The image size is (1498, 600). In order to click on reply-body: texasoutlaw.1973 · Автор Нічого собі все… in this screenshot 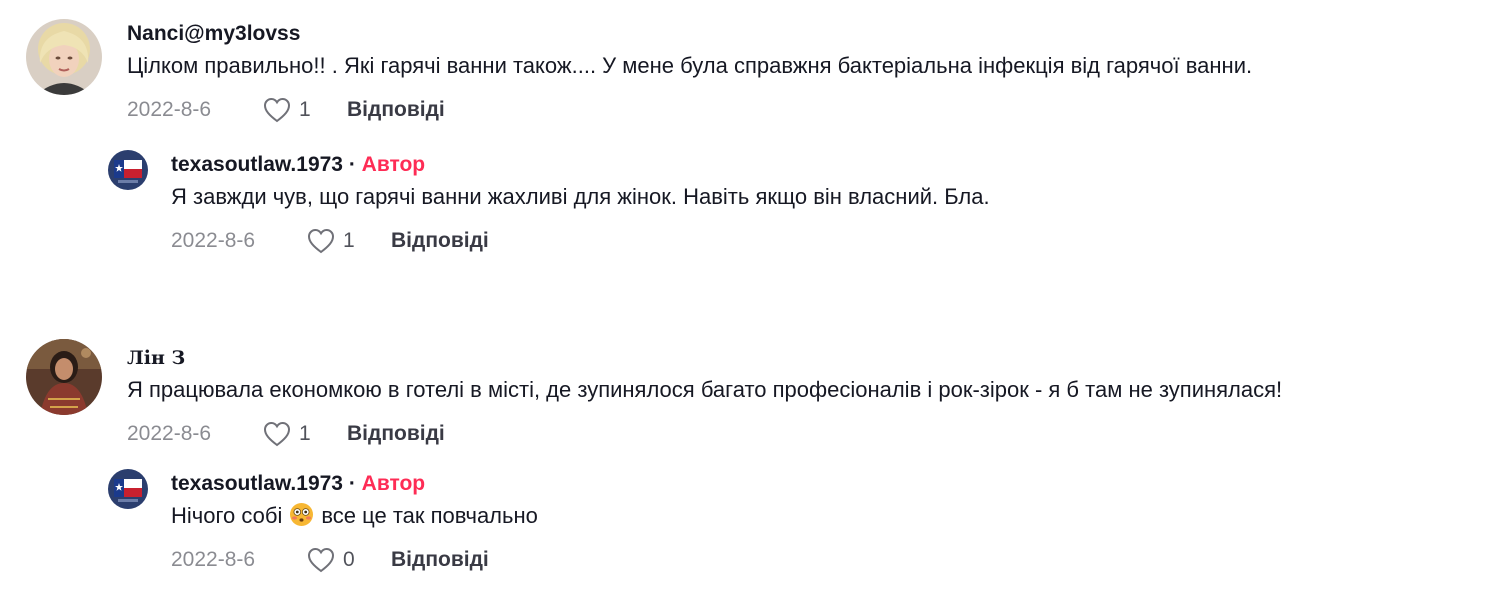, I will do `click(354, 523)`.